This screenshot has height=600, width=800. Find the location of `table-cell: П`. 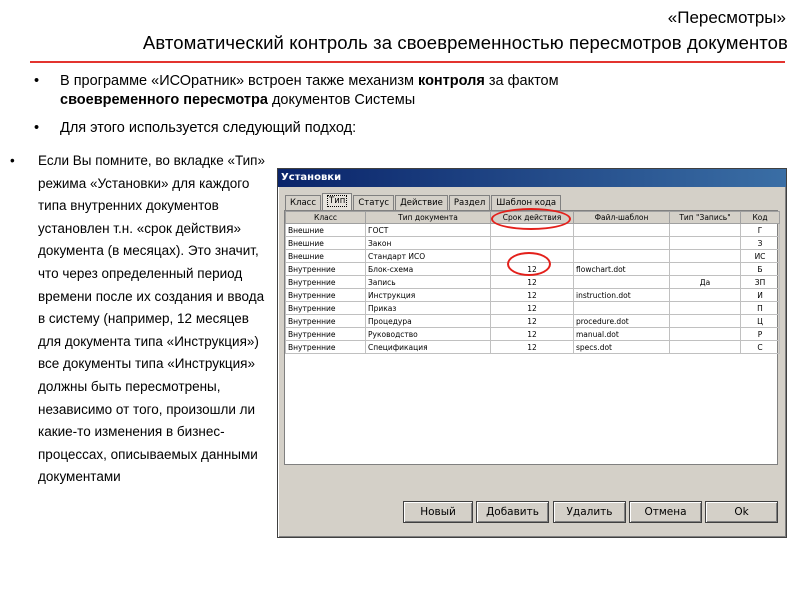

table-cell: П is located at coordinates (760, 308).